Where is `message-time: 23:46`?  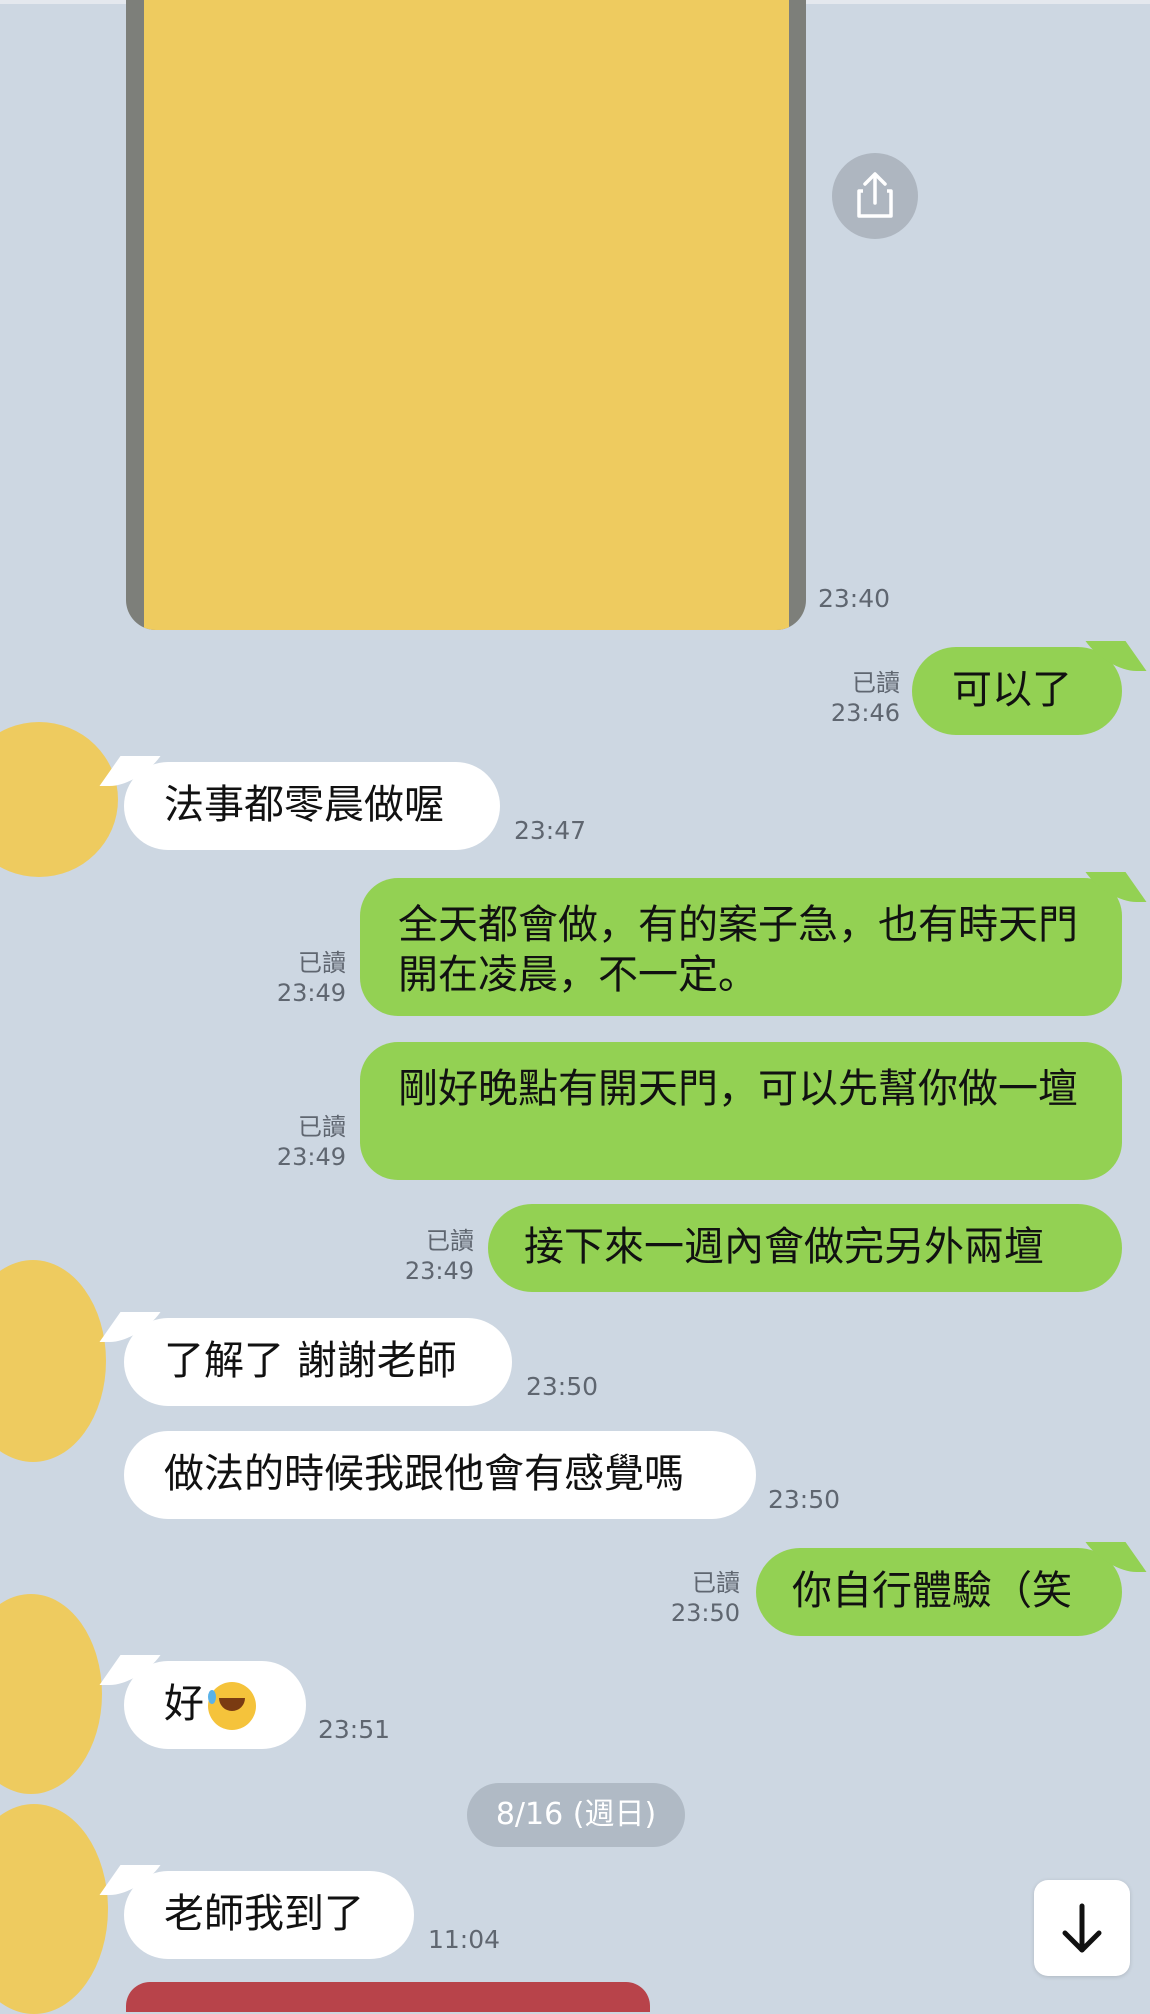
message-time: 23:46 is located at coordinates (865, 713).